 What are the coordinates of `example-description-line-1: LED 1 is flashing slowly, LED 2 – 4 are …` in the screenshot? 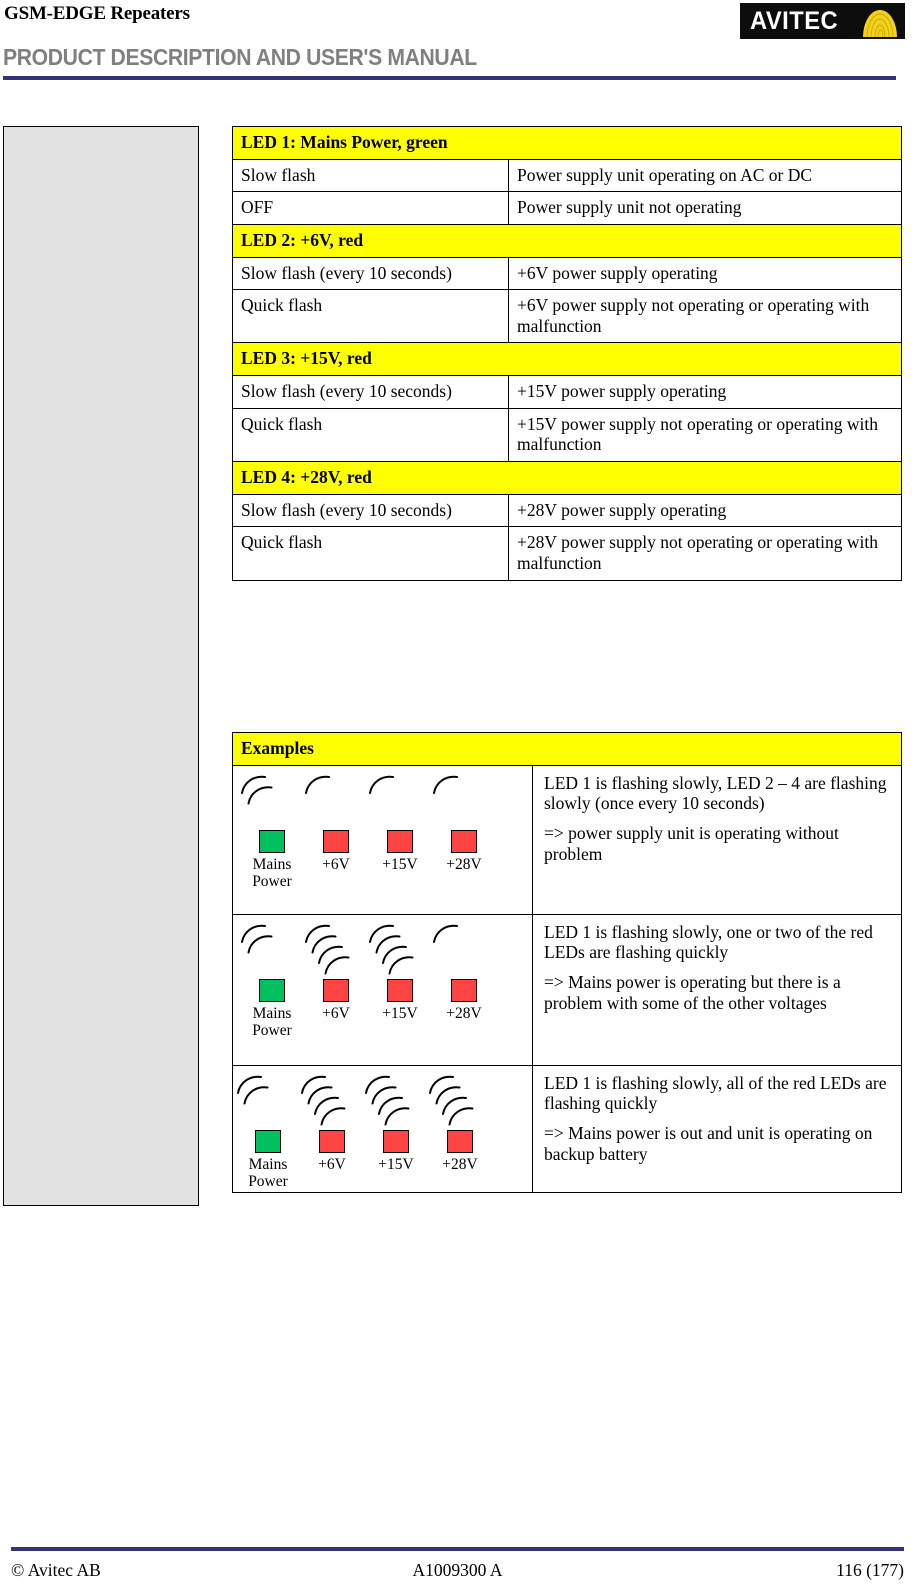 It's located at (715, 793).